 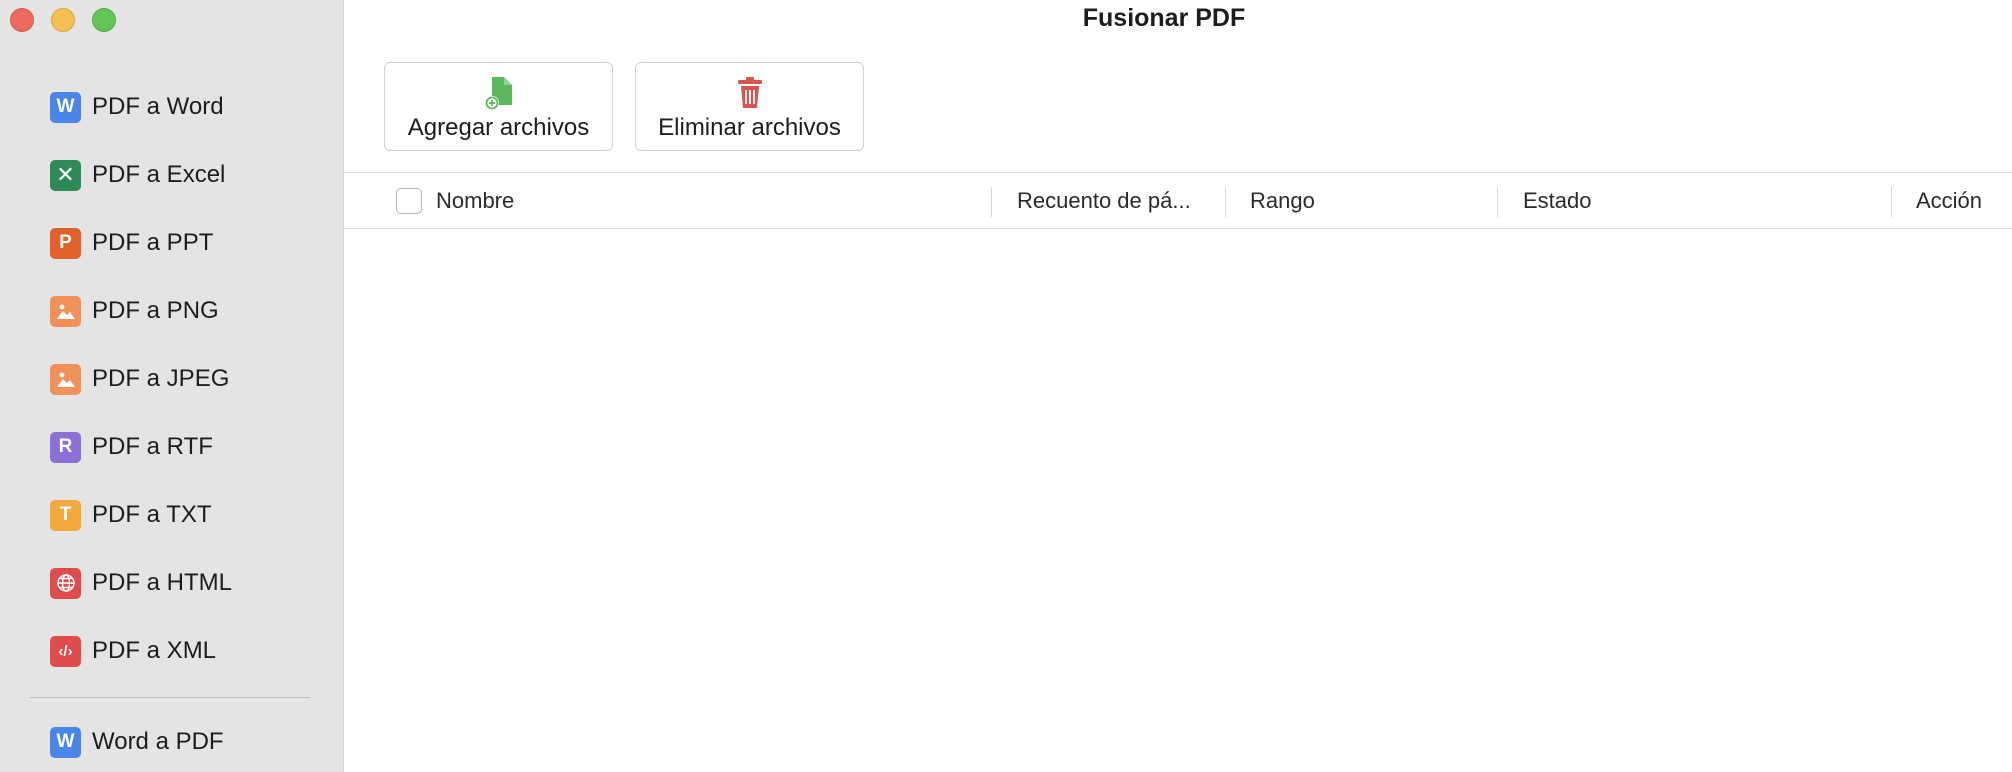 I want to click on sidebar-item-pdf-to-rtf: R PDF a RTF, so click(x=131, y=447).